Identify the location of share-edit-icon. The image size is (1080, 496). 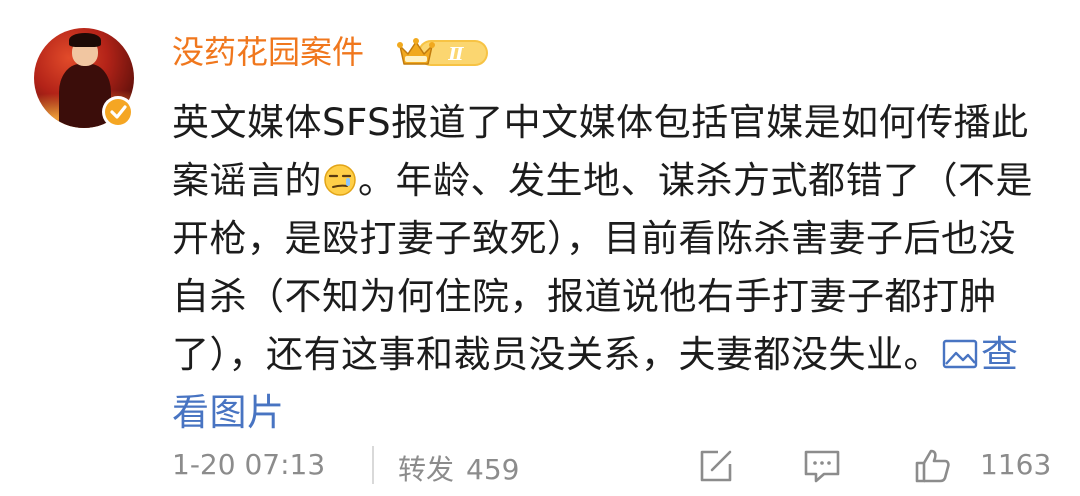
(716, 466).